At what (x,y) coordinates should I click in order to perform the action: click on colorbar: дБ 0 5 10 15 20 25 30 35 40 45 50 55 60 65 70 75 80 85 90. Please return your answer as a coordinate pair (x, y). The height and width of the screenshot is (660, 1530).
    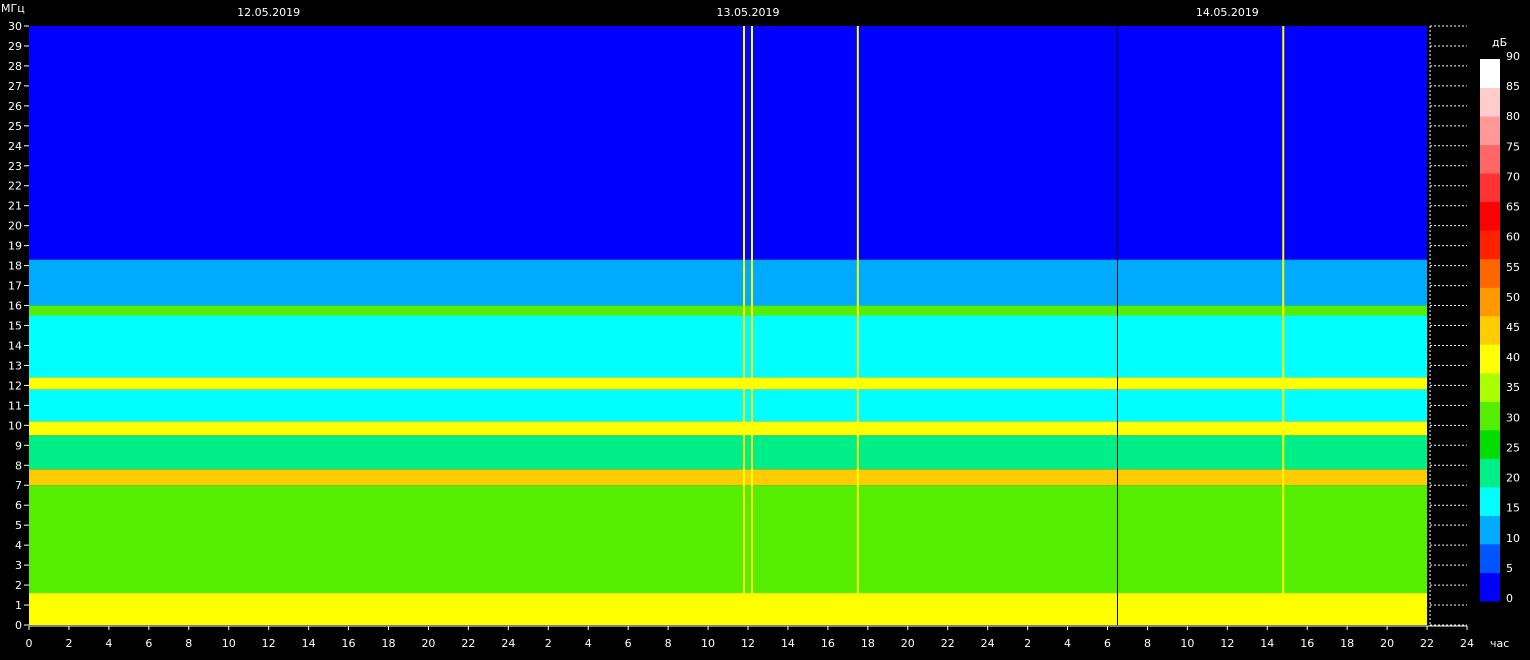
    Looking at the image, I should click on (1500, 320).